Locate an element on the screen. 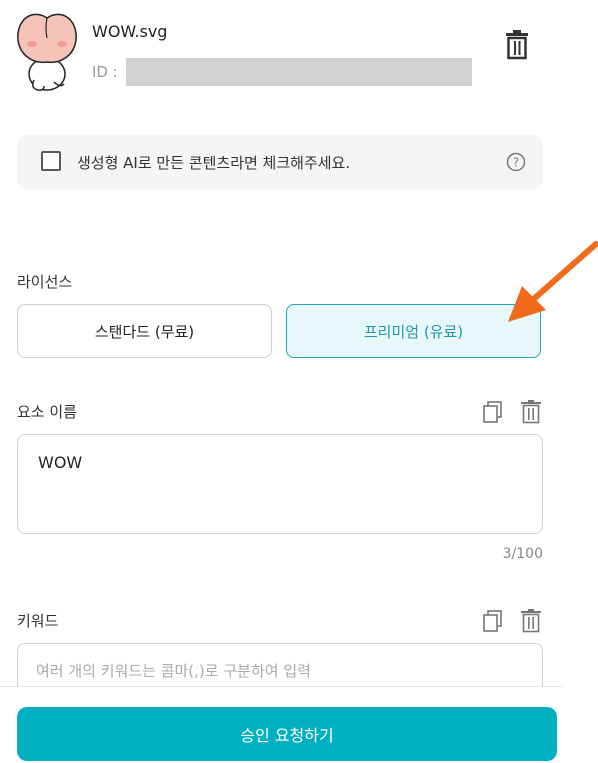 The image size is (598, 763). copy-icon is located at coordinates (493, 412).